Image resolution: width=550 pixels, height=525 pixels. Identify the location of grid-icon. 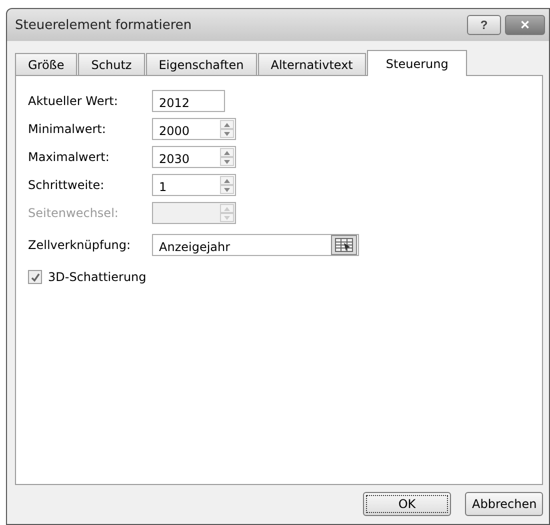
(344, 245).